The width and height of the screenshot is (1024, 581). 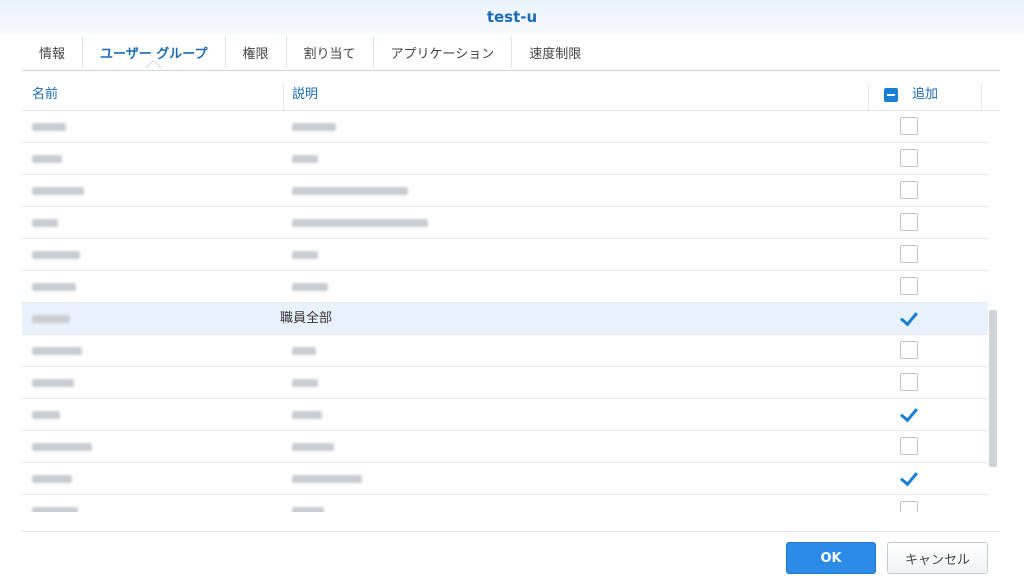 I want to click on tab-3: 割り当て, so click(x=329, y=52).